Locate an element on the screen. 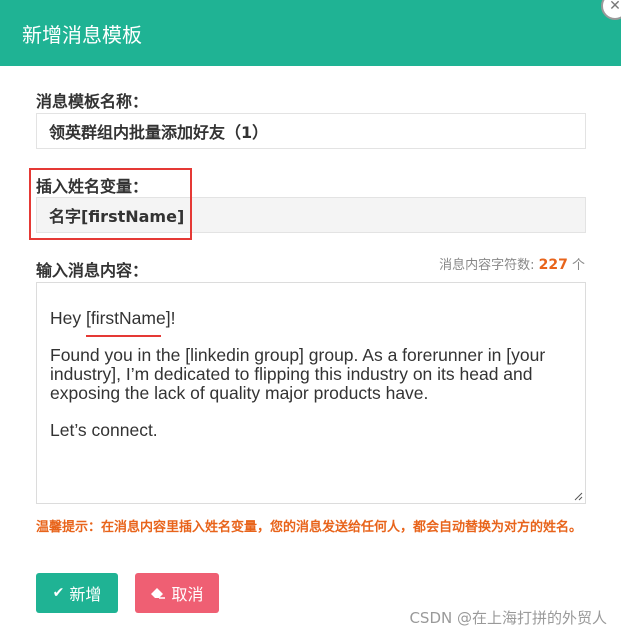 The width and height of the screenshot is (621, 637). resize-handle-icon is located at coordinates (578, 496).